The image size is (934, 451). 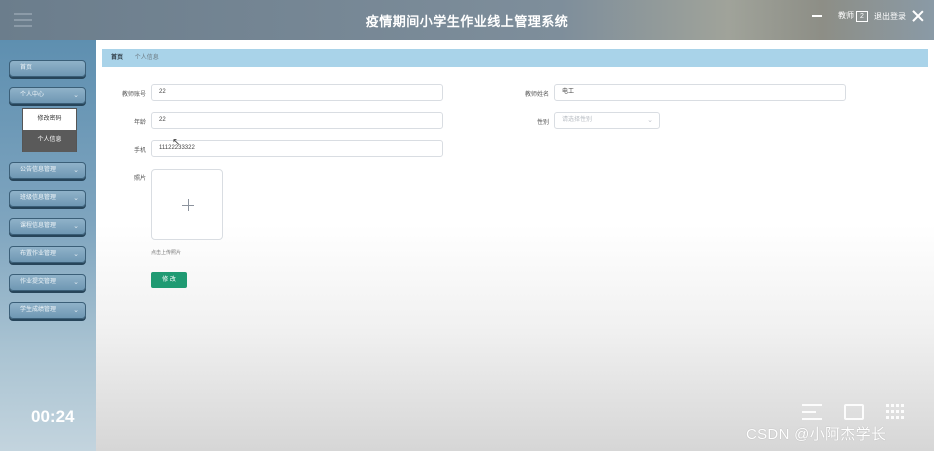 What do you see at coordinates (139, 123) in the screenshot?
I see `age-label: 年龄` at bounding box center [139, 123].